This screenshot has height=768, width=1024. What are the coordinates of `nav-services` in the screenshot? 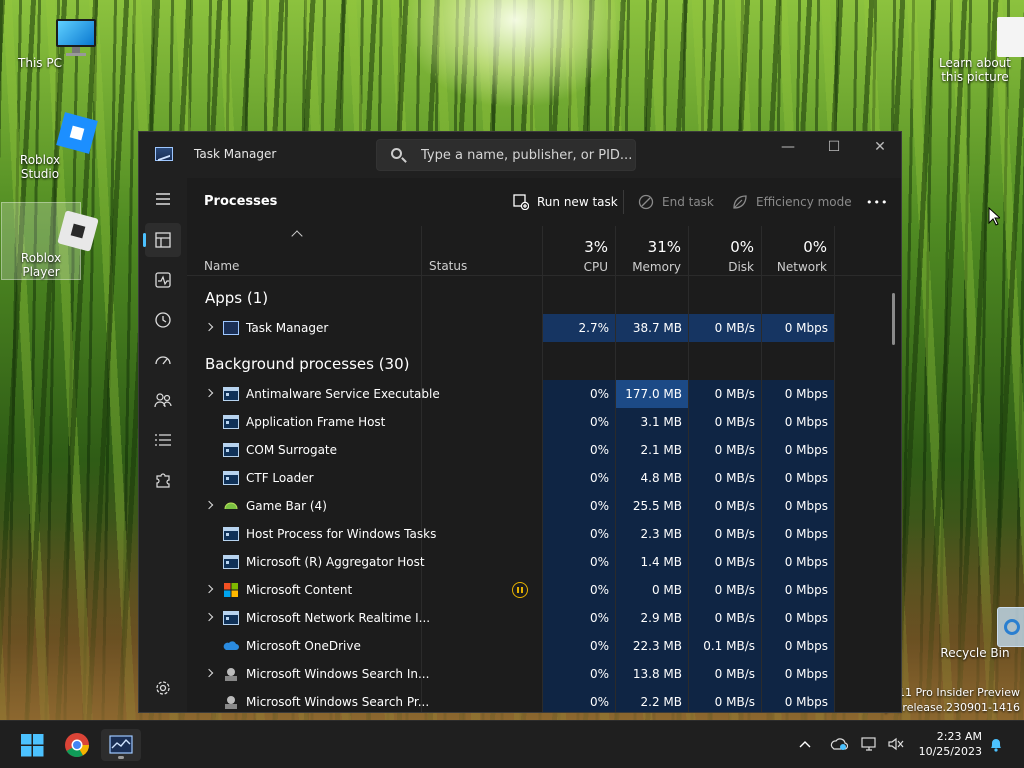 It's located at (163, 480).